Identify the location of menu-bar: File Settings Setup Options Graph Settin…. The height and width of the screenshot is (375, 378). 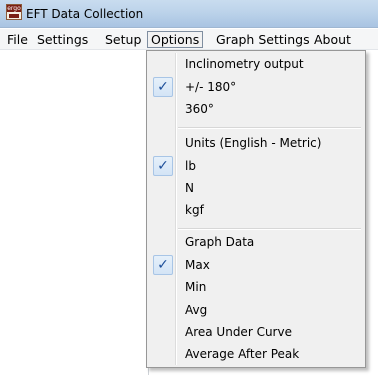
(189, 39).